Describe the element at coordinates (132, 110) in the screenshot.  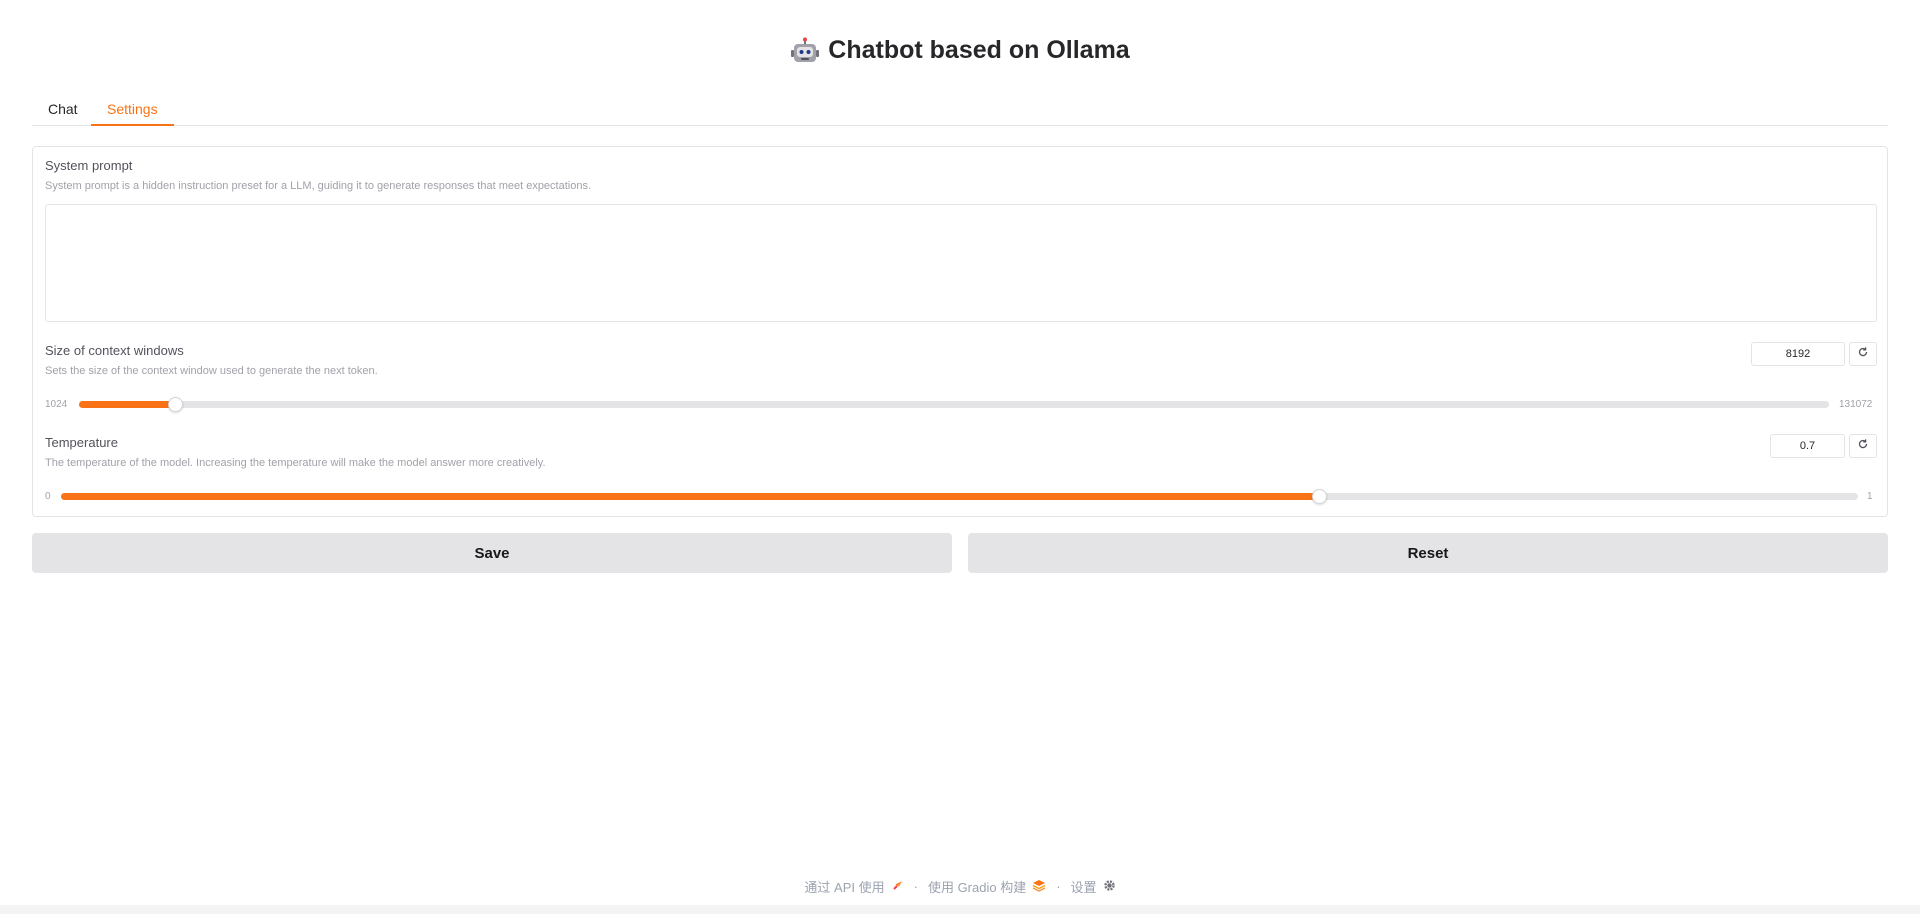
I see `tab-settings: Settings` at that location.